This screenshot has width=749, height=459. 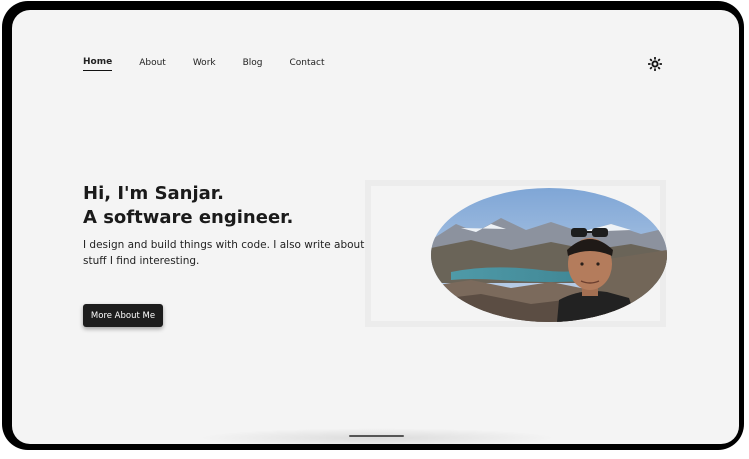 What do you see at coordinates (98, 64) in the screenshot?
I see `nav-home-link: Home` at bounding box center [98, 64].